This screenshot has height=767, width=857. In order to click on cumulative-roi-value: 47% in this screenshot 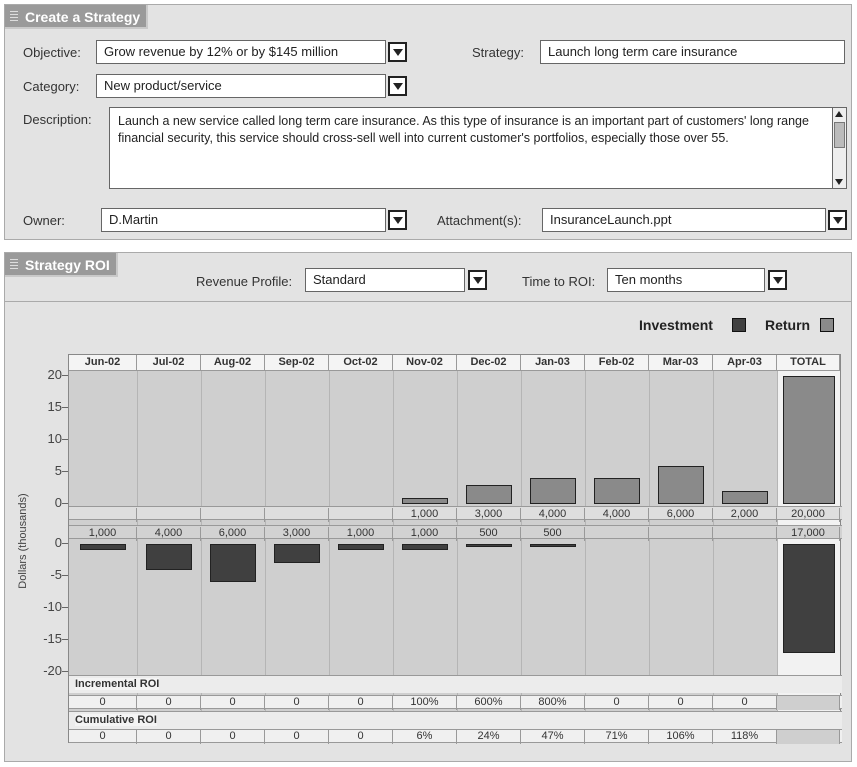, I will do `click(553, 737)`.